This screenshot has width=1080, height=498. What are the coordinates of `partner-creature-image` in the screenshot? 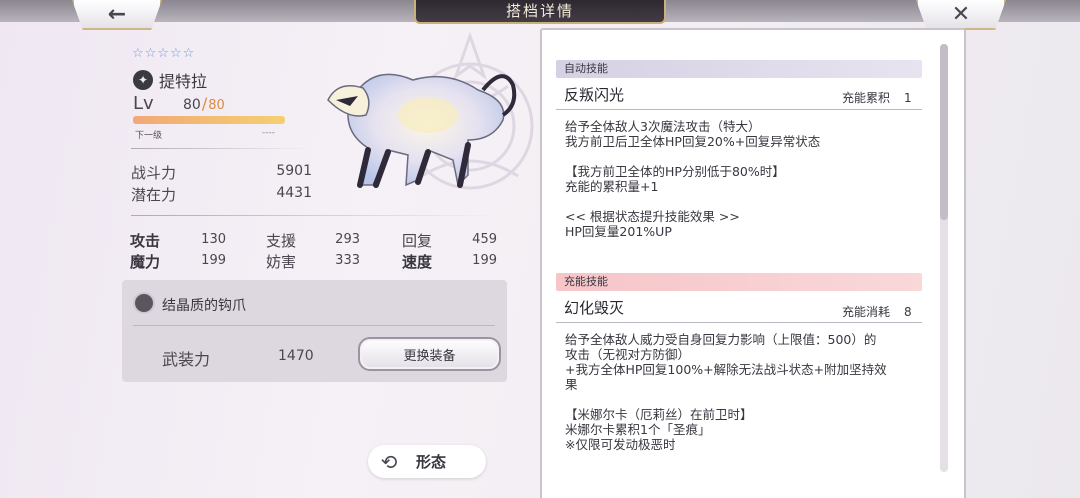 It's located at (422, 130).